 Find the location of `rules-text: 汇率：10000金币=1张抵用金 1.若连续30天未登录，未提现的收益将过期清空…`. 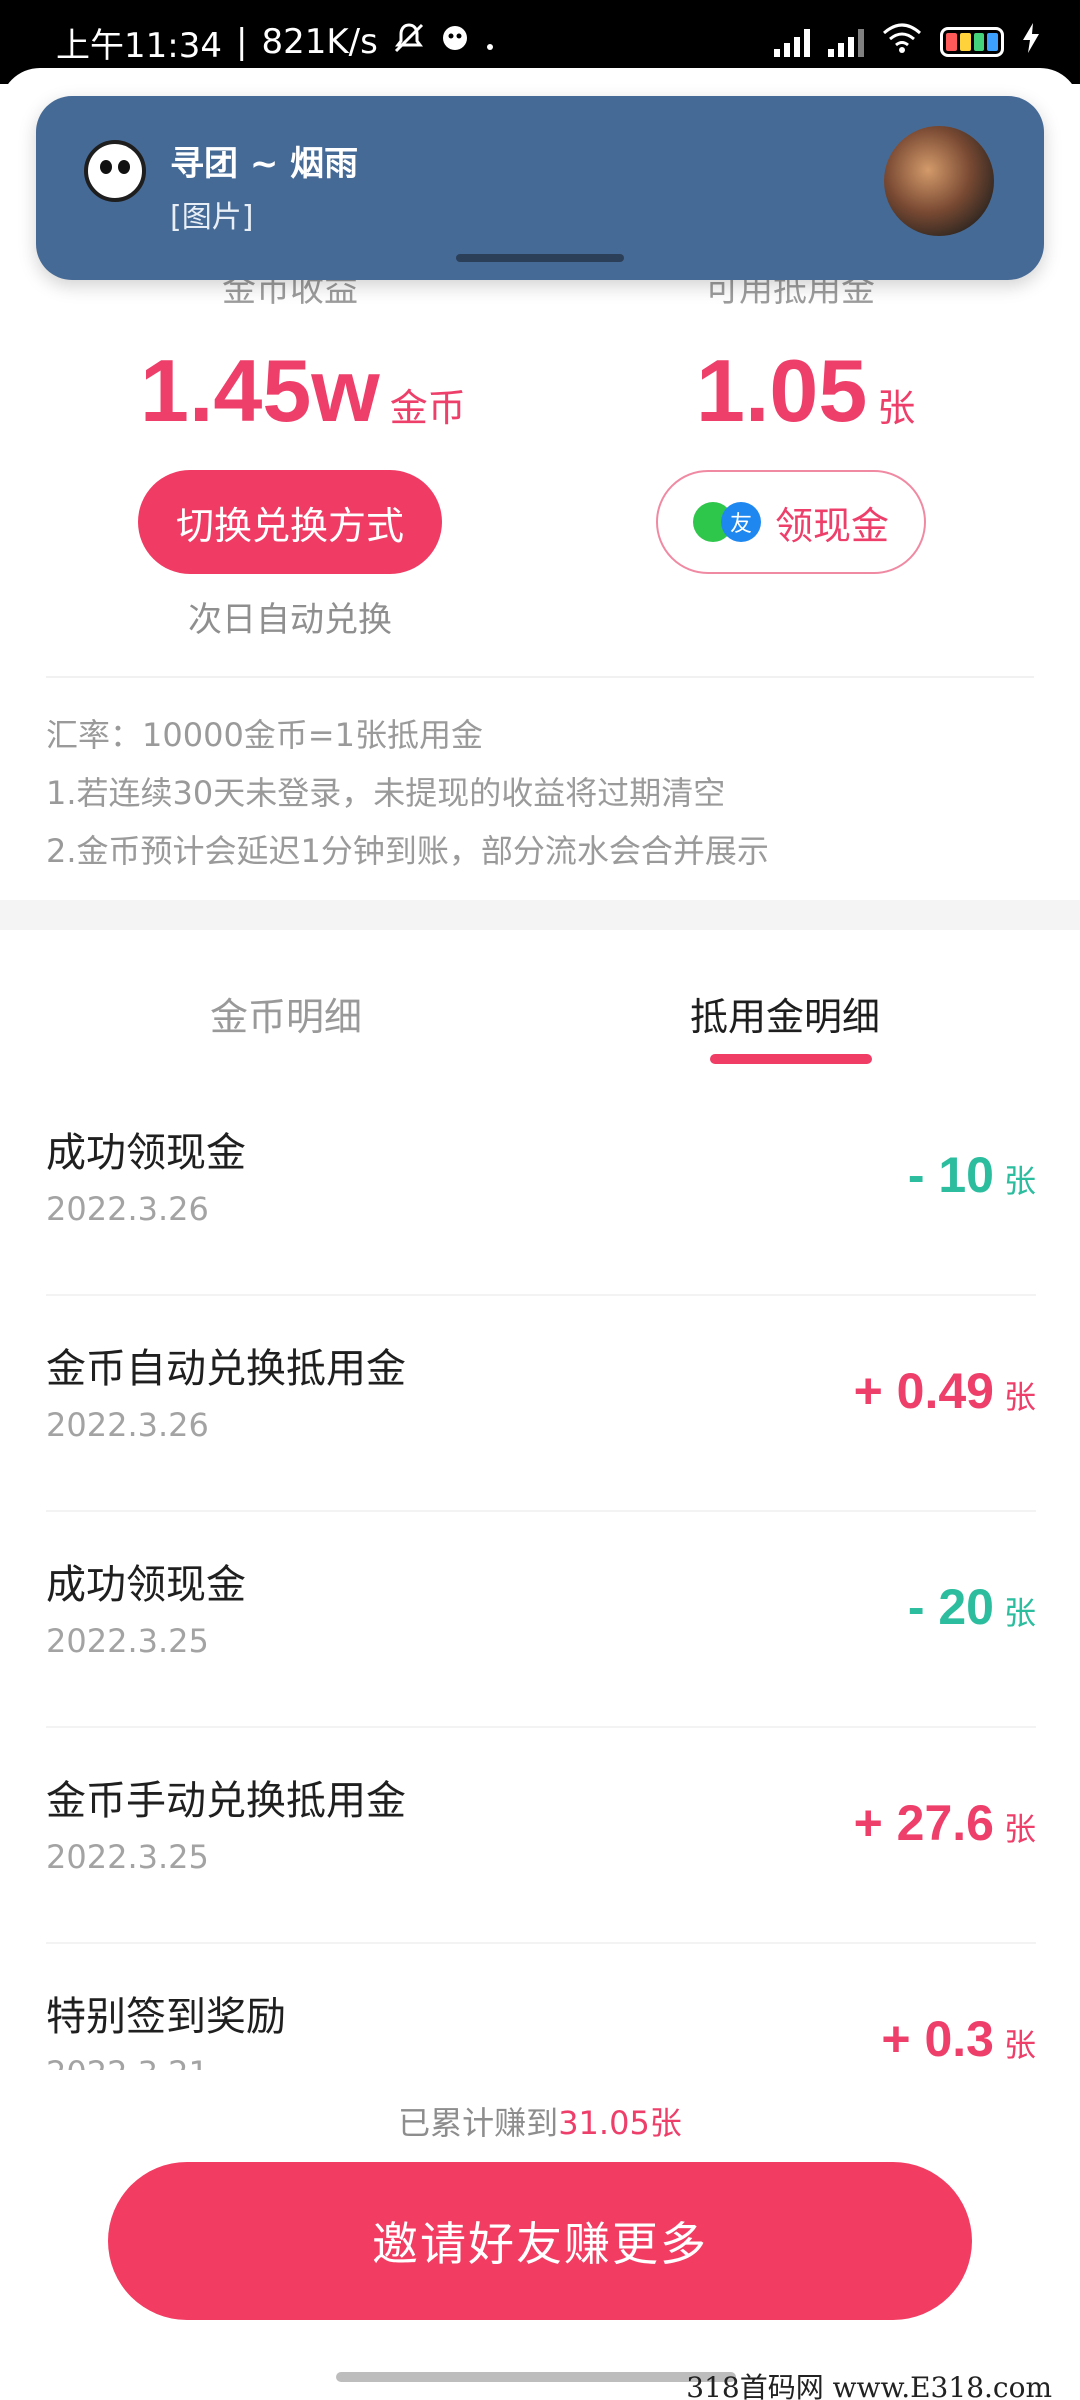

rules-text: 汇率：10000金币=1张抵用金 1.若连续30天未登录，未提现的收益将过期清空… is located at coordinates (407, 793).